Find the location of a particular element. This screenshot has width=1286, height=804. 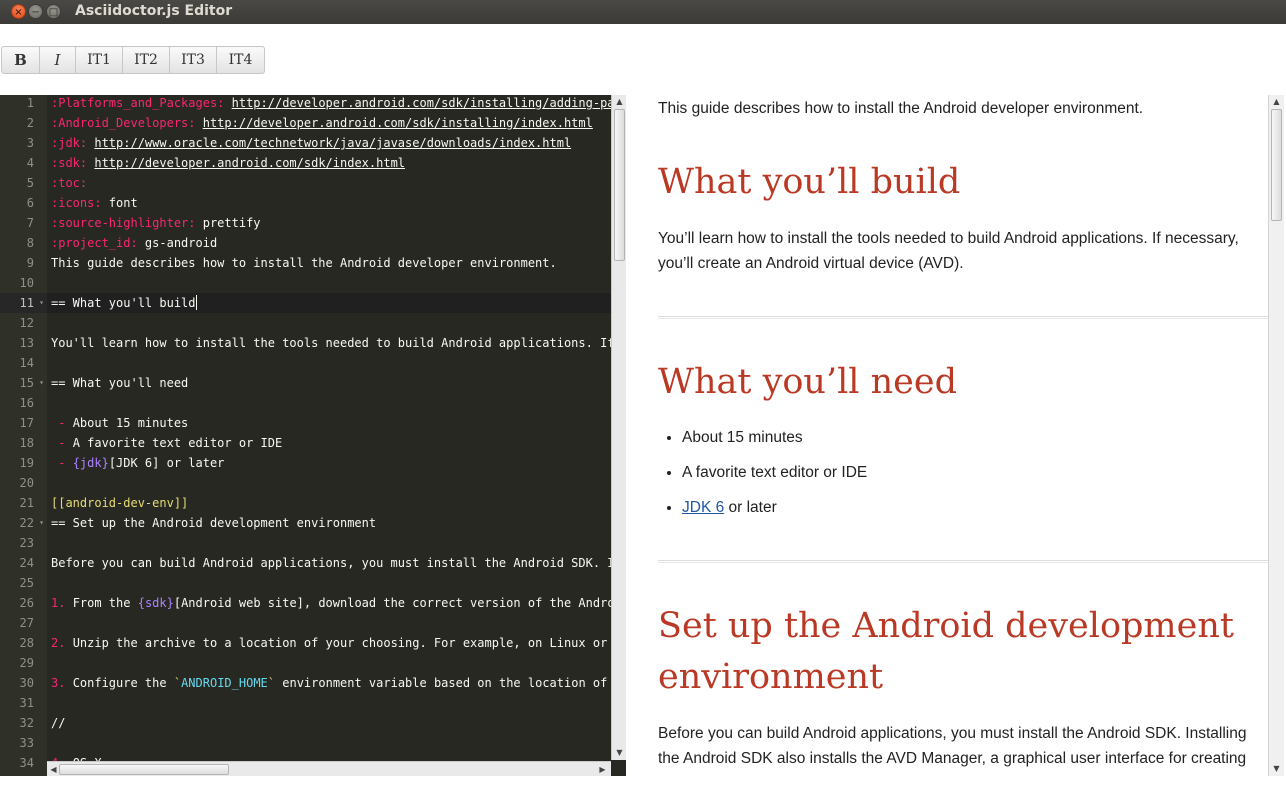

code-line: == What you'll need is located at coordinates (329, 383).